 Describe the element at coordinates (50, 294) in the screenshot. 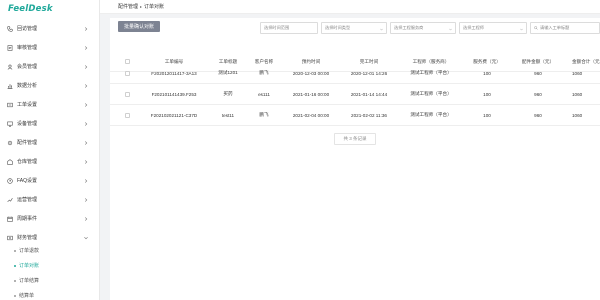

I see `sidebar-subitem-statement: 结算单` at that location.